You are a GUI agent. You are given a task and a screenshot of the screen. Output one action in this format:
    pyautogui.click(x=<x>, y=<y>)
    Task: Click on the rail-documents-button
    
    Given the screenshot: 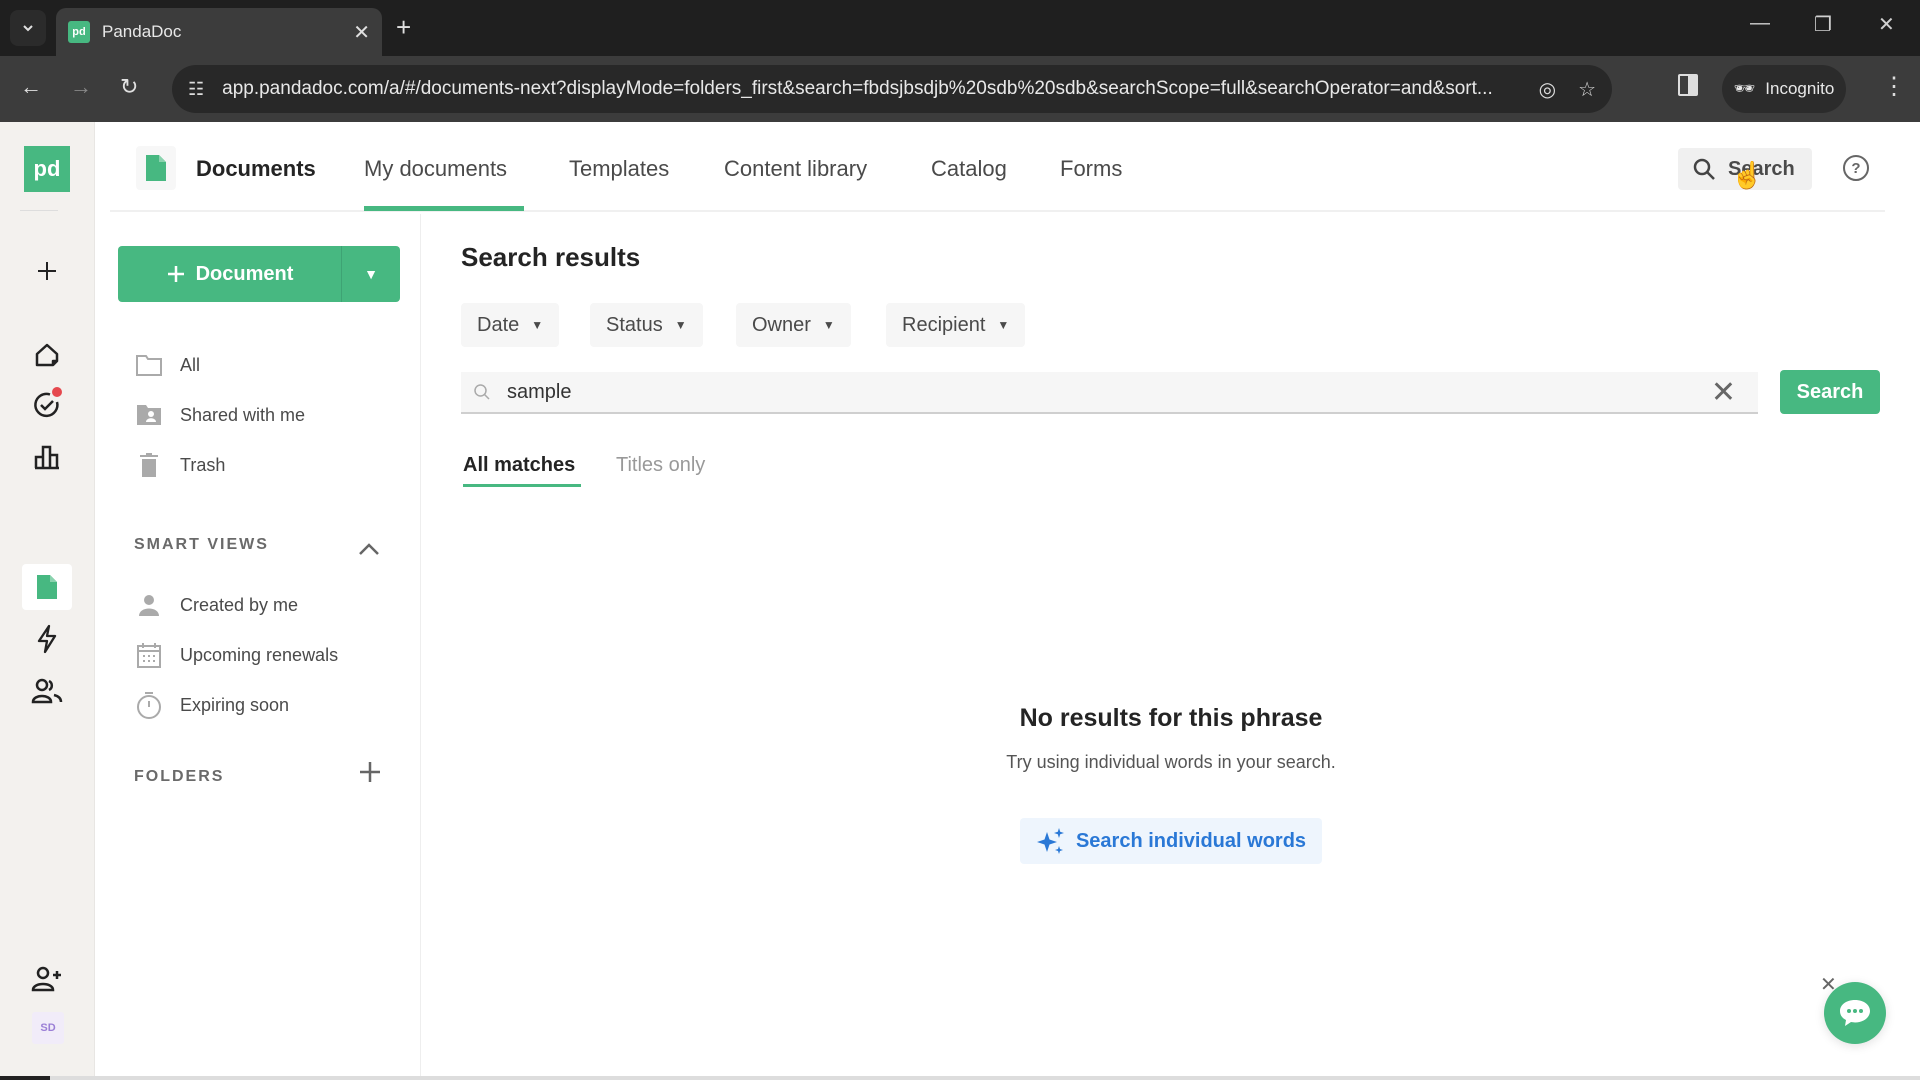 What is the action you would take?
    pyautogui.click(x=47, y=587)
    